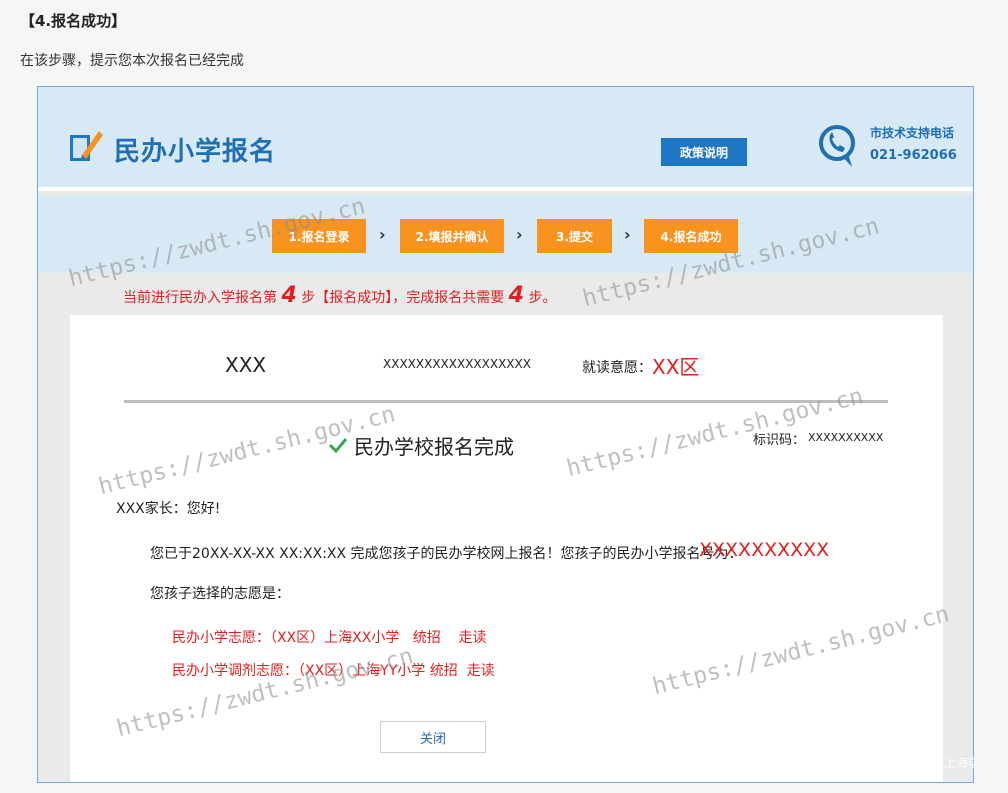 This screenshot has height=793, width=1008. What do you see at coordinates (86, 146) in the screenshot?
I see `pencil-book-icon` at bounding box center [86, 146].